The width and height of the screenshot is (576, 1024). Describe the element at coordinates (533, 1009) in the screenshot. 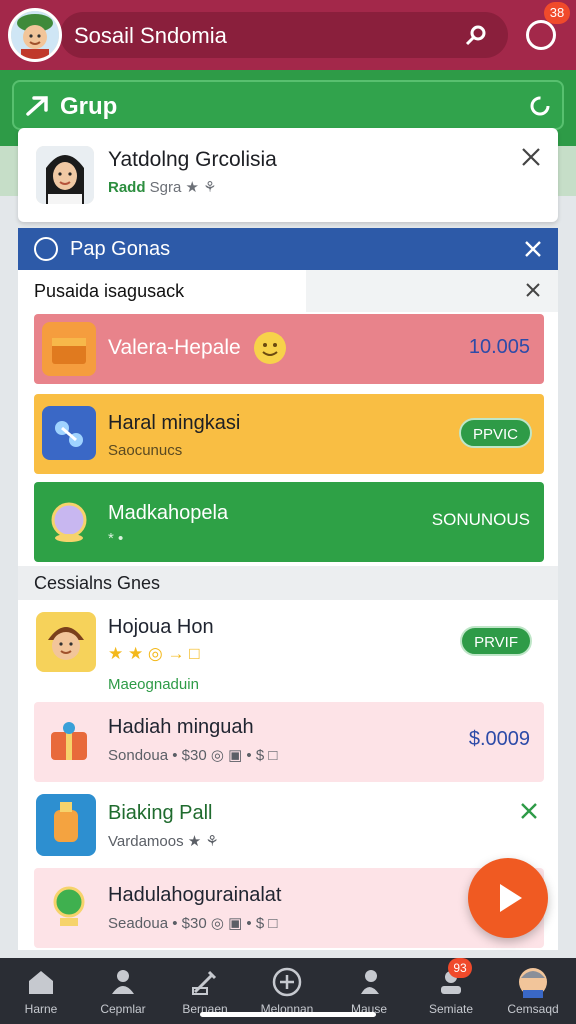

I see `nav-label: Cemsaqd` at that location.